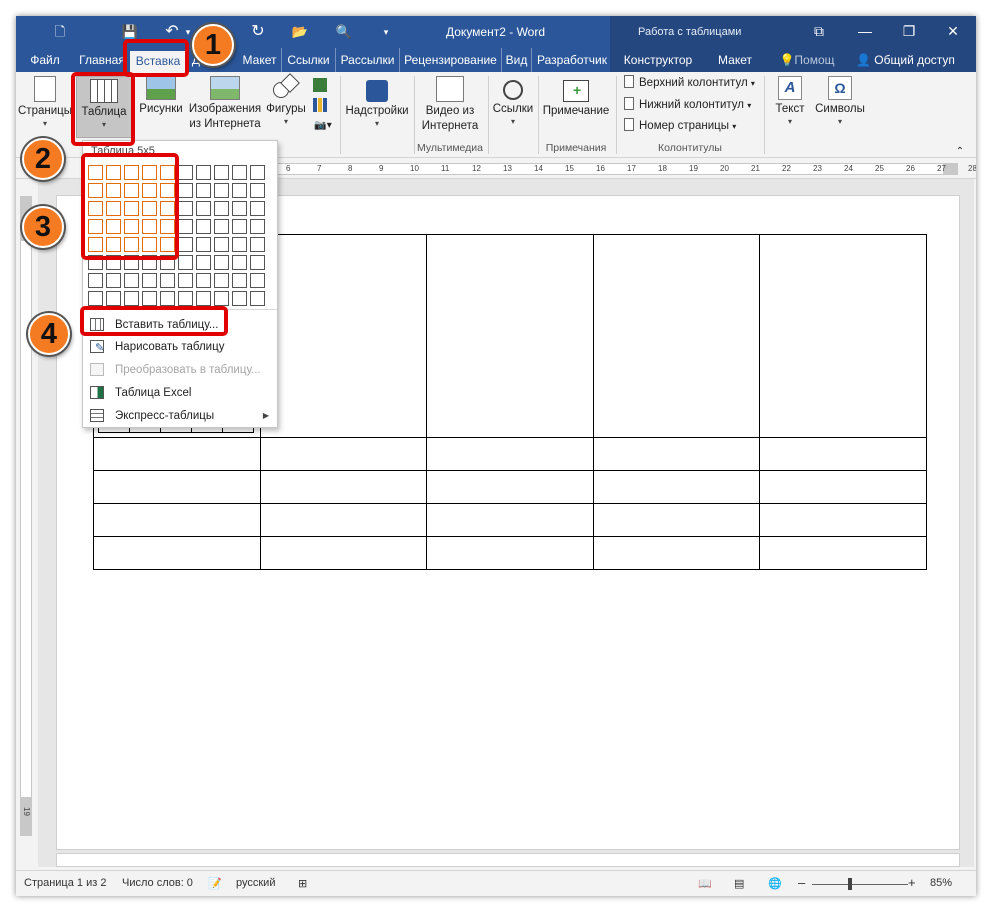  What do you see at coordinates (344, 32) in the screenshot?
I see `print-preview-icon: 🔍` at bounding box center [344, 32].